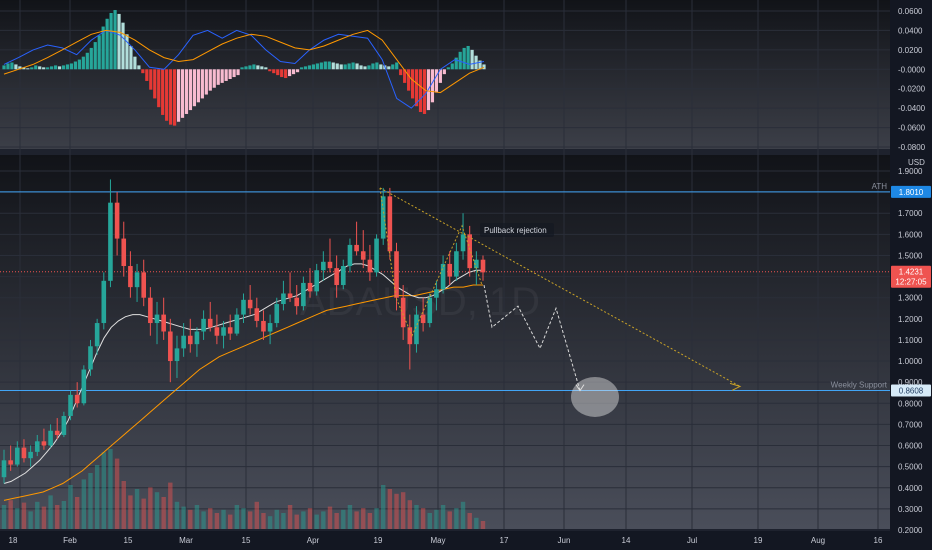  Describe the element at coordinates (504, 540) in the screenshot. I see `x-tick-label: 17` at that location.